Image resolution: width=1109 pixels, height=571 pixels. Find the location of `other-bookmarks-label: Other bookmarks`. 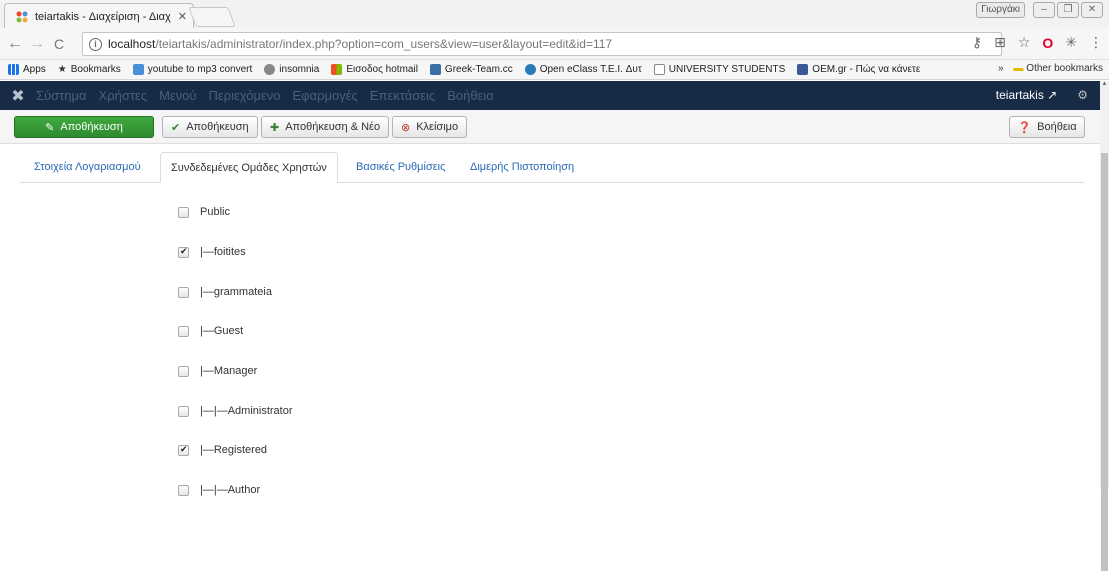

other-bookmarks-label: Other bookmarks is located at coordinates (1064, 68).